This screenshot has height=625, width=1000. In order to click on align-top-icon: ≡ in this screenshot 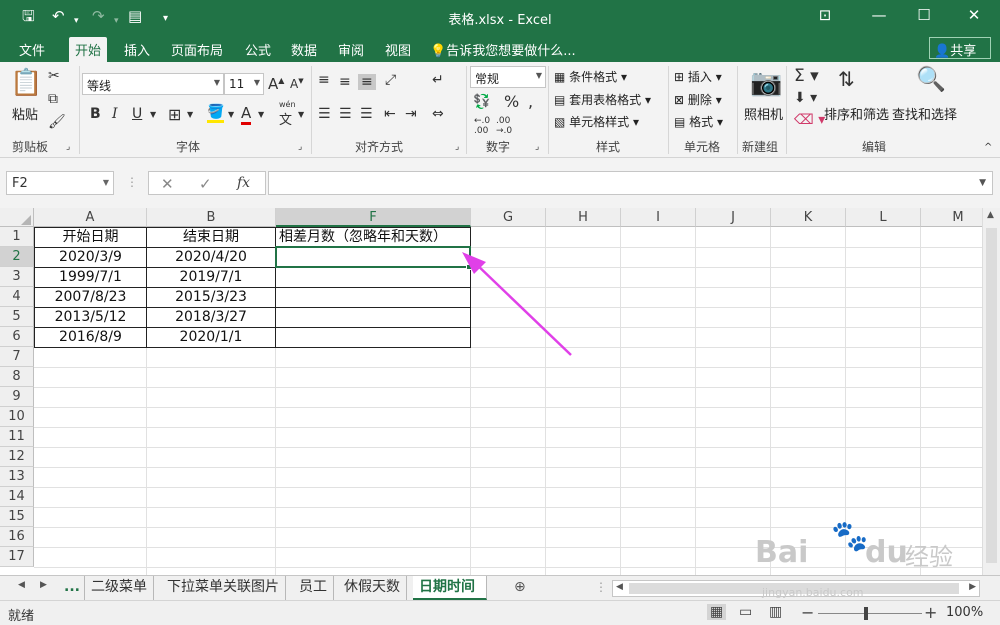, I will do `click(324, 80)`.